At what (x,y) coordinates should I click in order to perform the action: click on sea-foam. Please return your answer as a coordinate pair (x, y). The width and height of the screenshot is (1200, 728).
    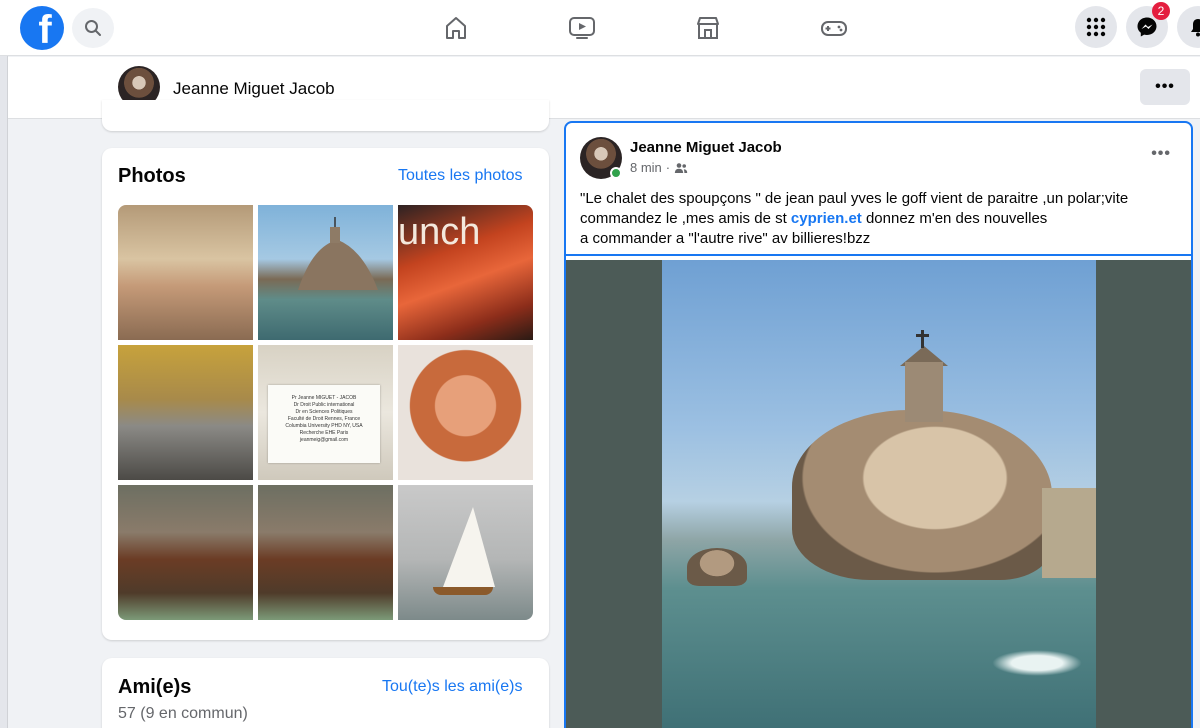
    Looking at the image, I should click on (1037, 663).